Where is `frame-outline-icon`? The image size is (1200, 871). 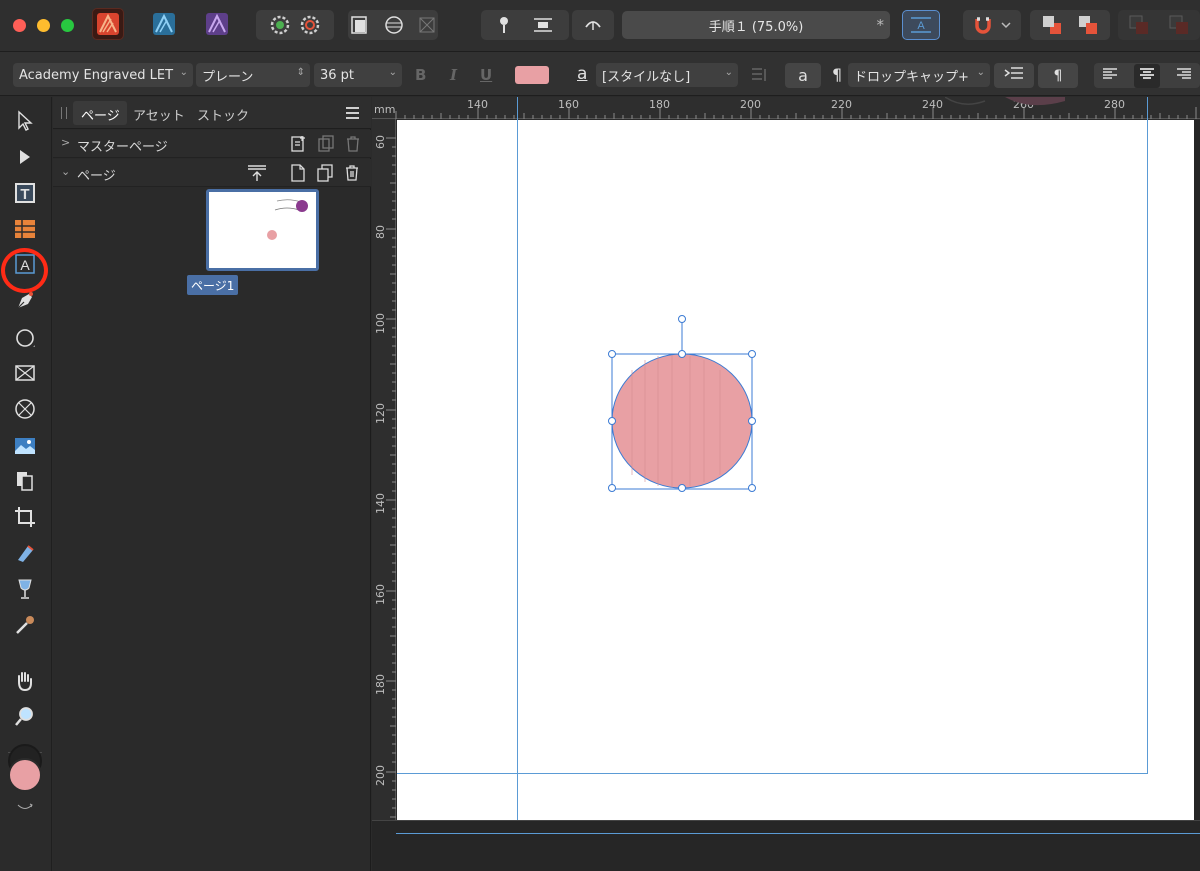
frame-outline-icon is located at coordinates (427, 25).